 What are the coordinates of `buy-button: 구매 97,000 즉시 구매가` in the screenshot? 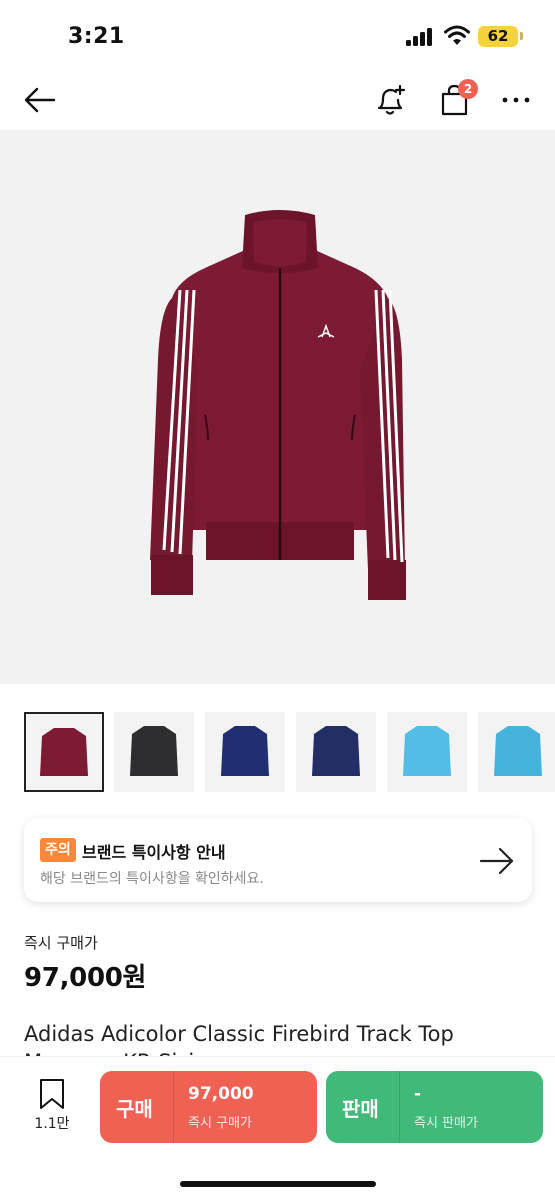 It's located at (208, 1107).